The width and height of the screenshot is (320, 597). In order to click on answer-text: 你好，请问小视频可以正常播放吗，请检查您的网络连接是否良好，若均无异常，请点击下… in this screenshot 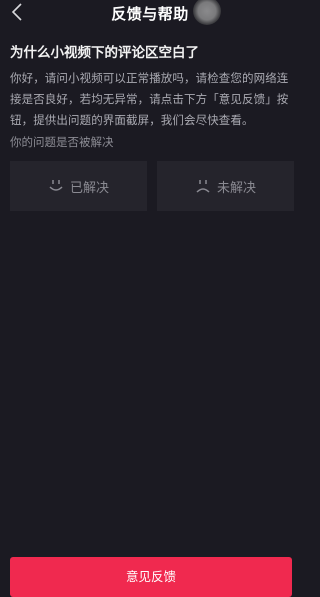, I will do `click(149, 99)`.